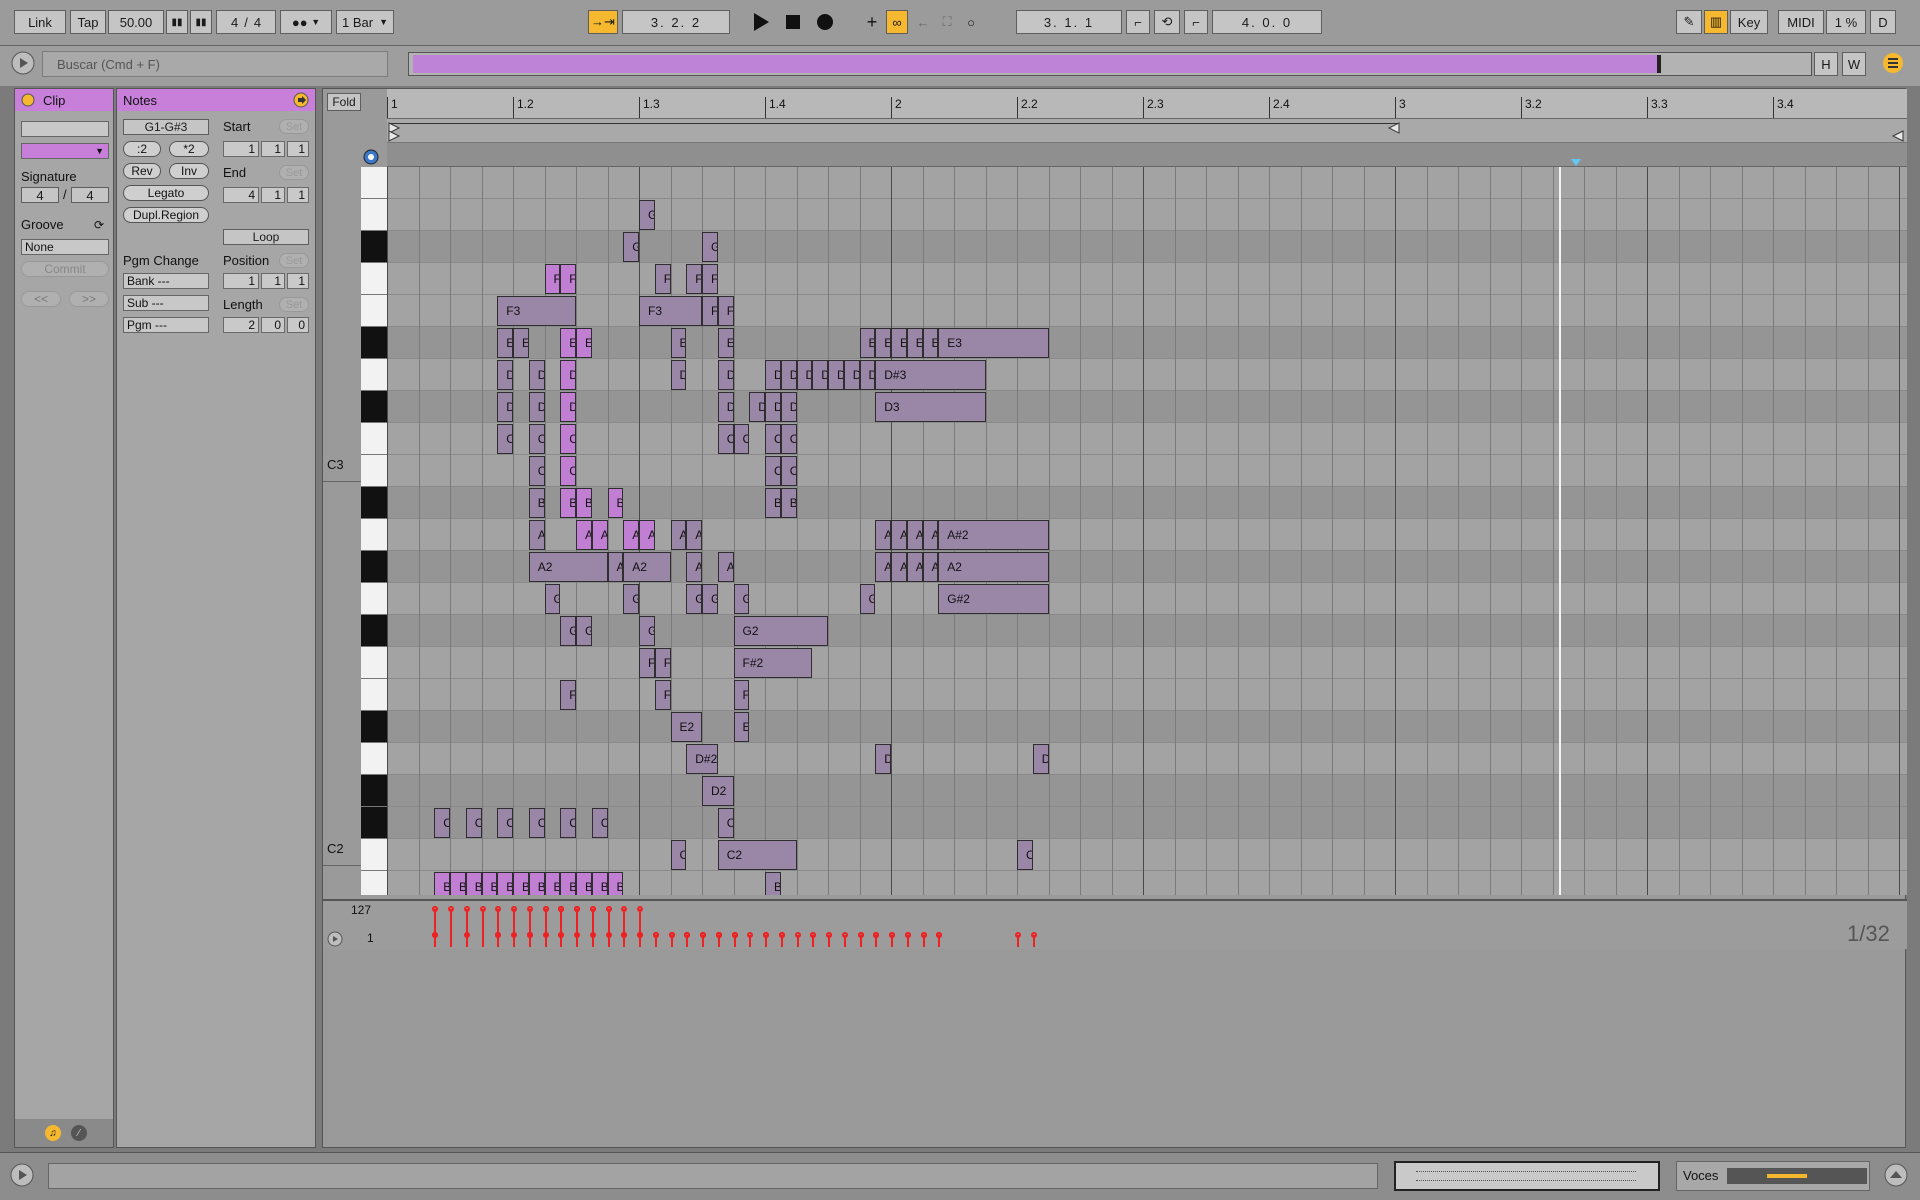  What do you see at coordinates (166, 193) in the screenshot?
I see `legato-button: Legato` at bounding box center [166, 193].